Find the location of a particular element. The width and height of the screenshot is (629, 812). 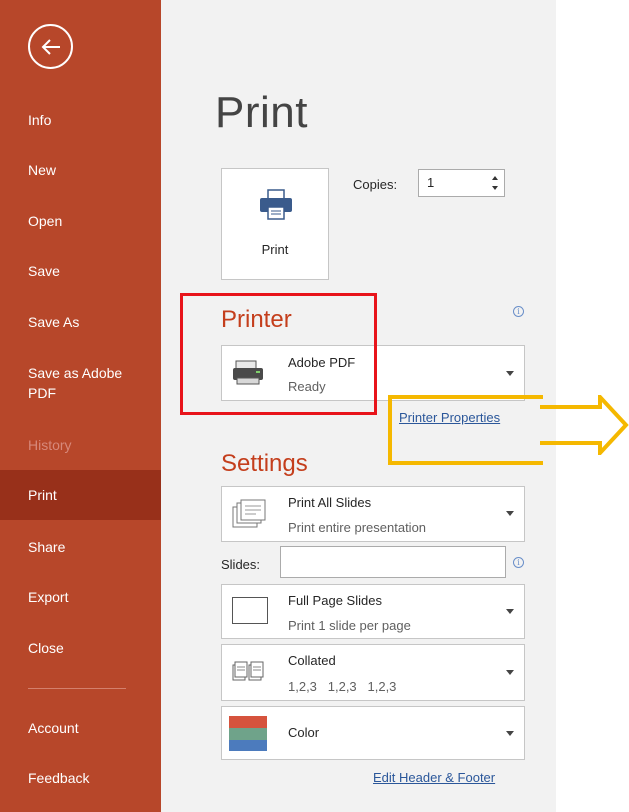

collated-icon is located at coordinates (248, 671).